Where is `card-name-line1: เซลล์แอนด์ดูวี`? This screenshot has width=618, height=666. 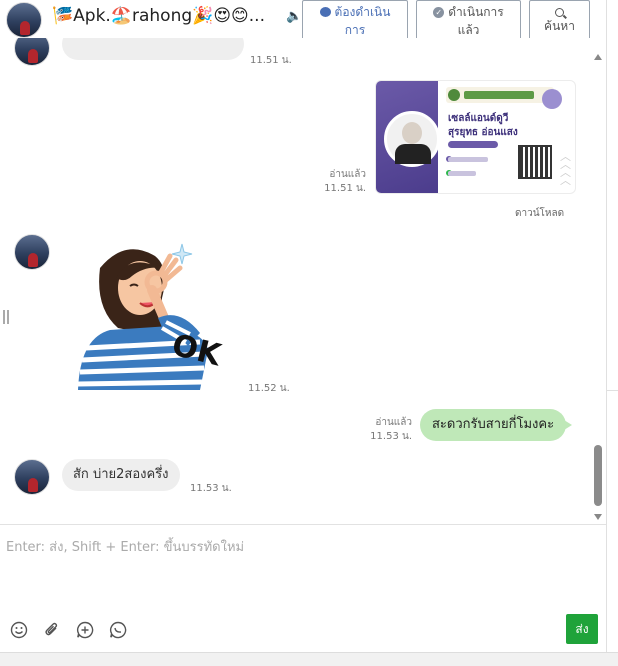
card-name-line1: เซลล์แอนด์ดูวี is located at coordinates (478, 118).